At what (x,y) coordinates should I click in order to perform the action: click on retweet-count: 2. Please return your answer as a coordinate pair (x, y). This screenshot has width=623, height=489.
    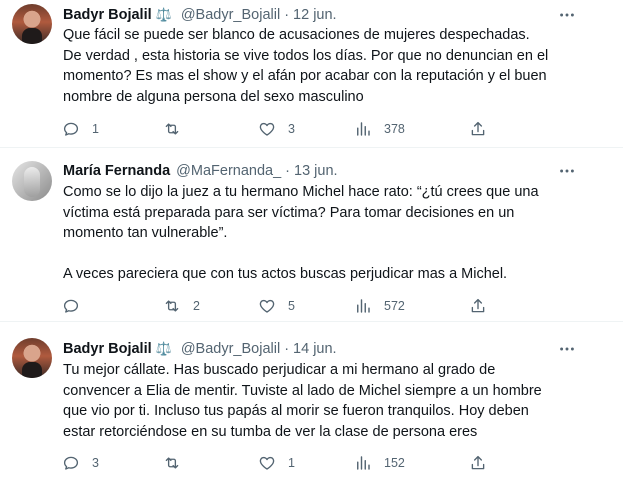
    Looking at the image, I should click on (196, 306).